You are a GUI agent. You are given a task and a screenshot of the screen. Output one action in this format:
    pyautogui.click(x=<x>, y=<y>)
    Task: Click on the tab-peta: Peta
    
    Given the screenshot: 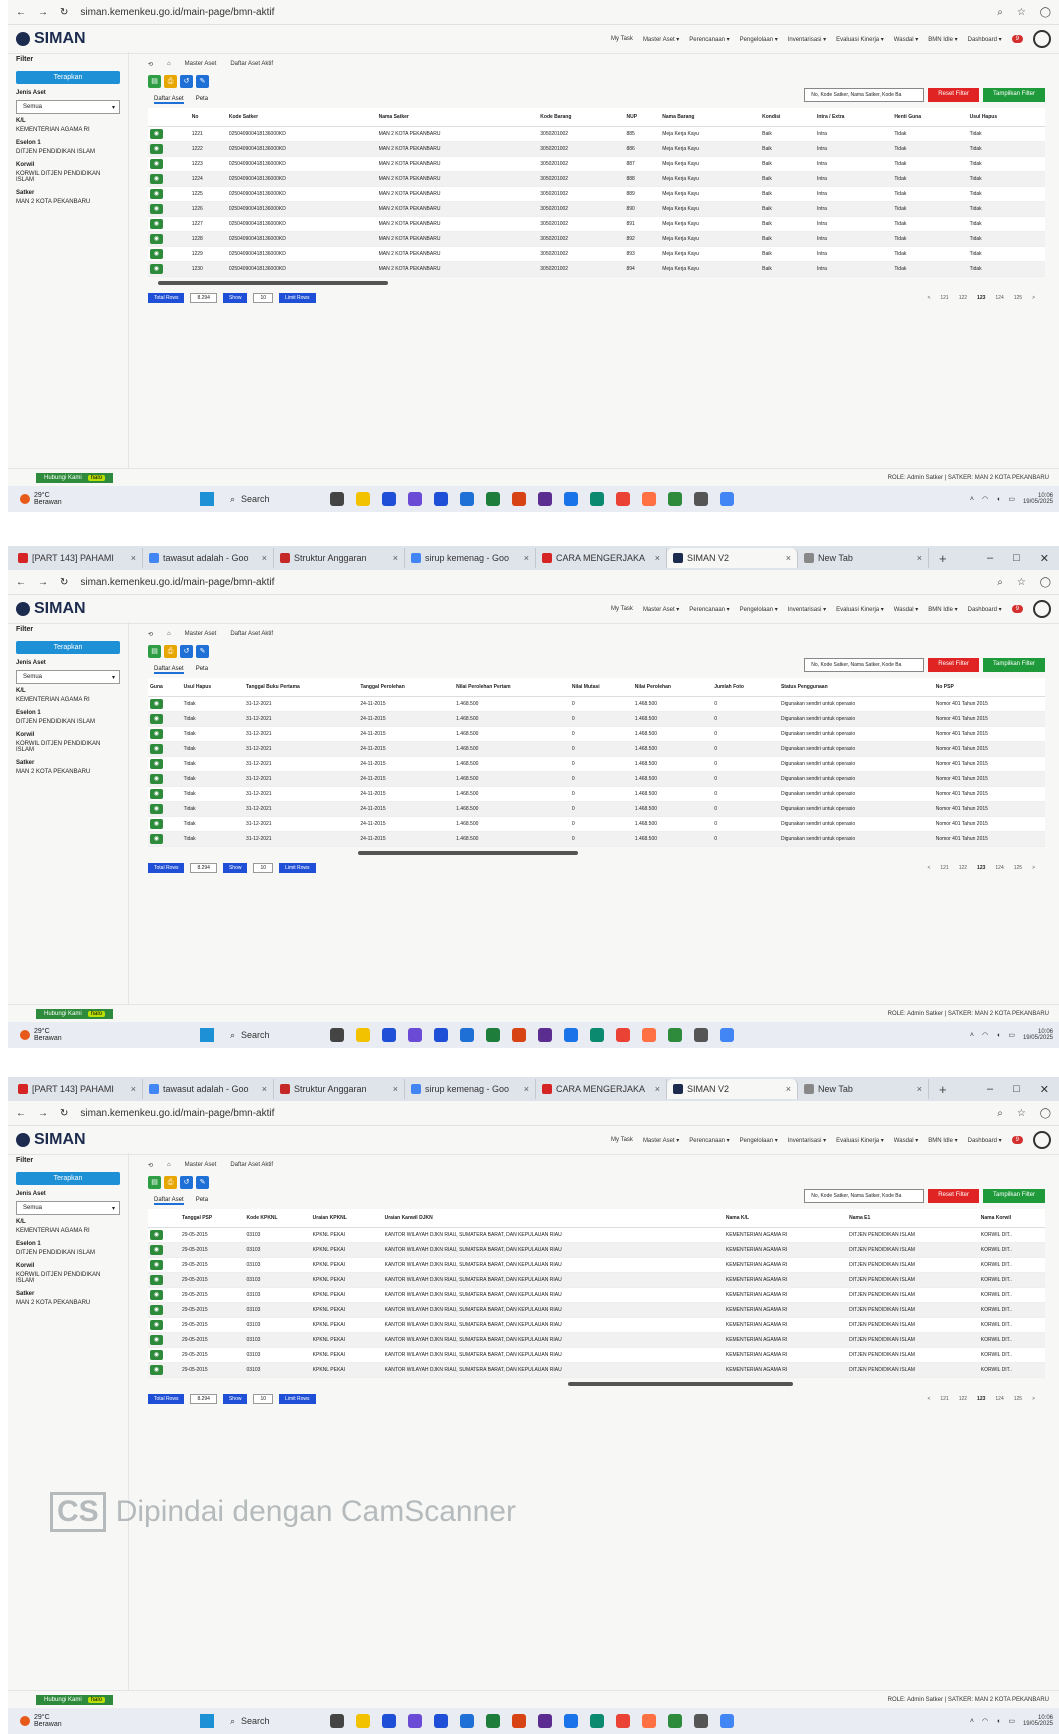 What is the action you would take?
    pyautogui.click(x=202, y=1201)
    